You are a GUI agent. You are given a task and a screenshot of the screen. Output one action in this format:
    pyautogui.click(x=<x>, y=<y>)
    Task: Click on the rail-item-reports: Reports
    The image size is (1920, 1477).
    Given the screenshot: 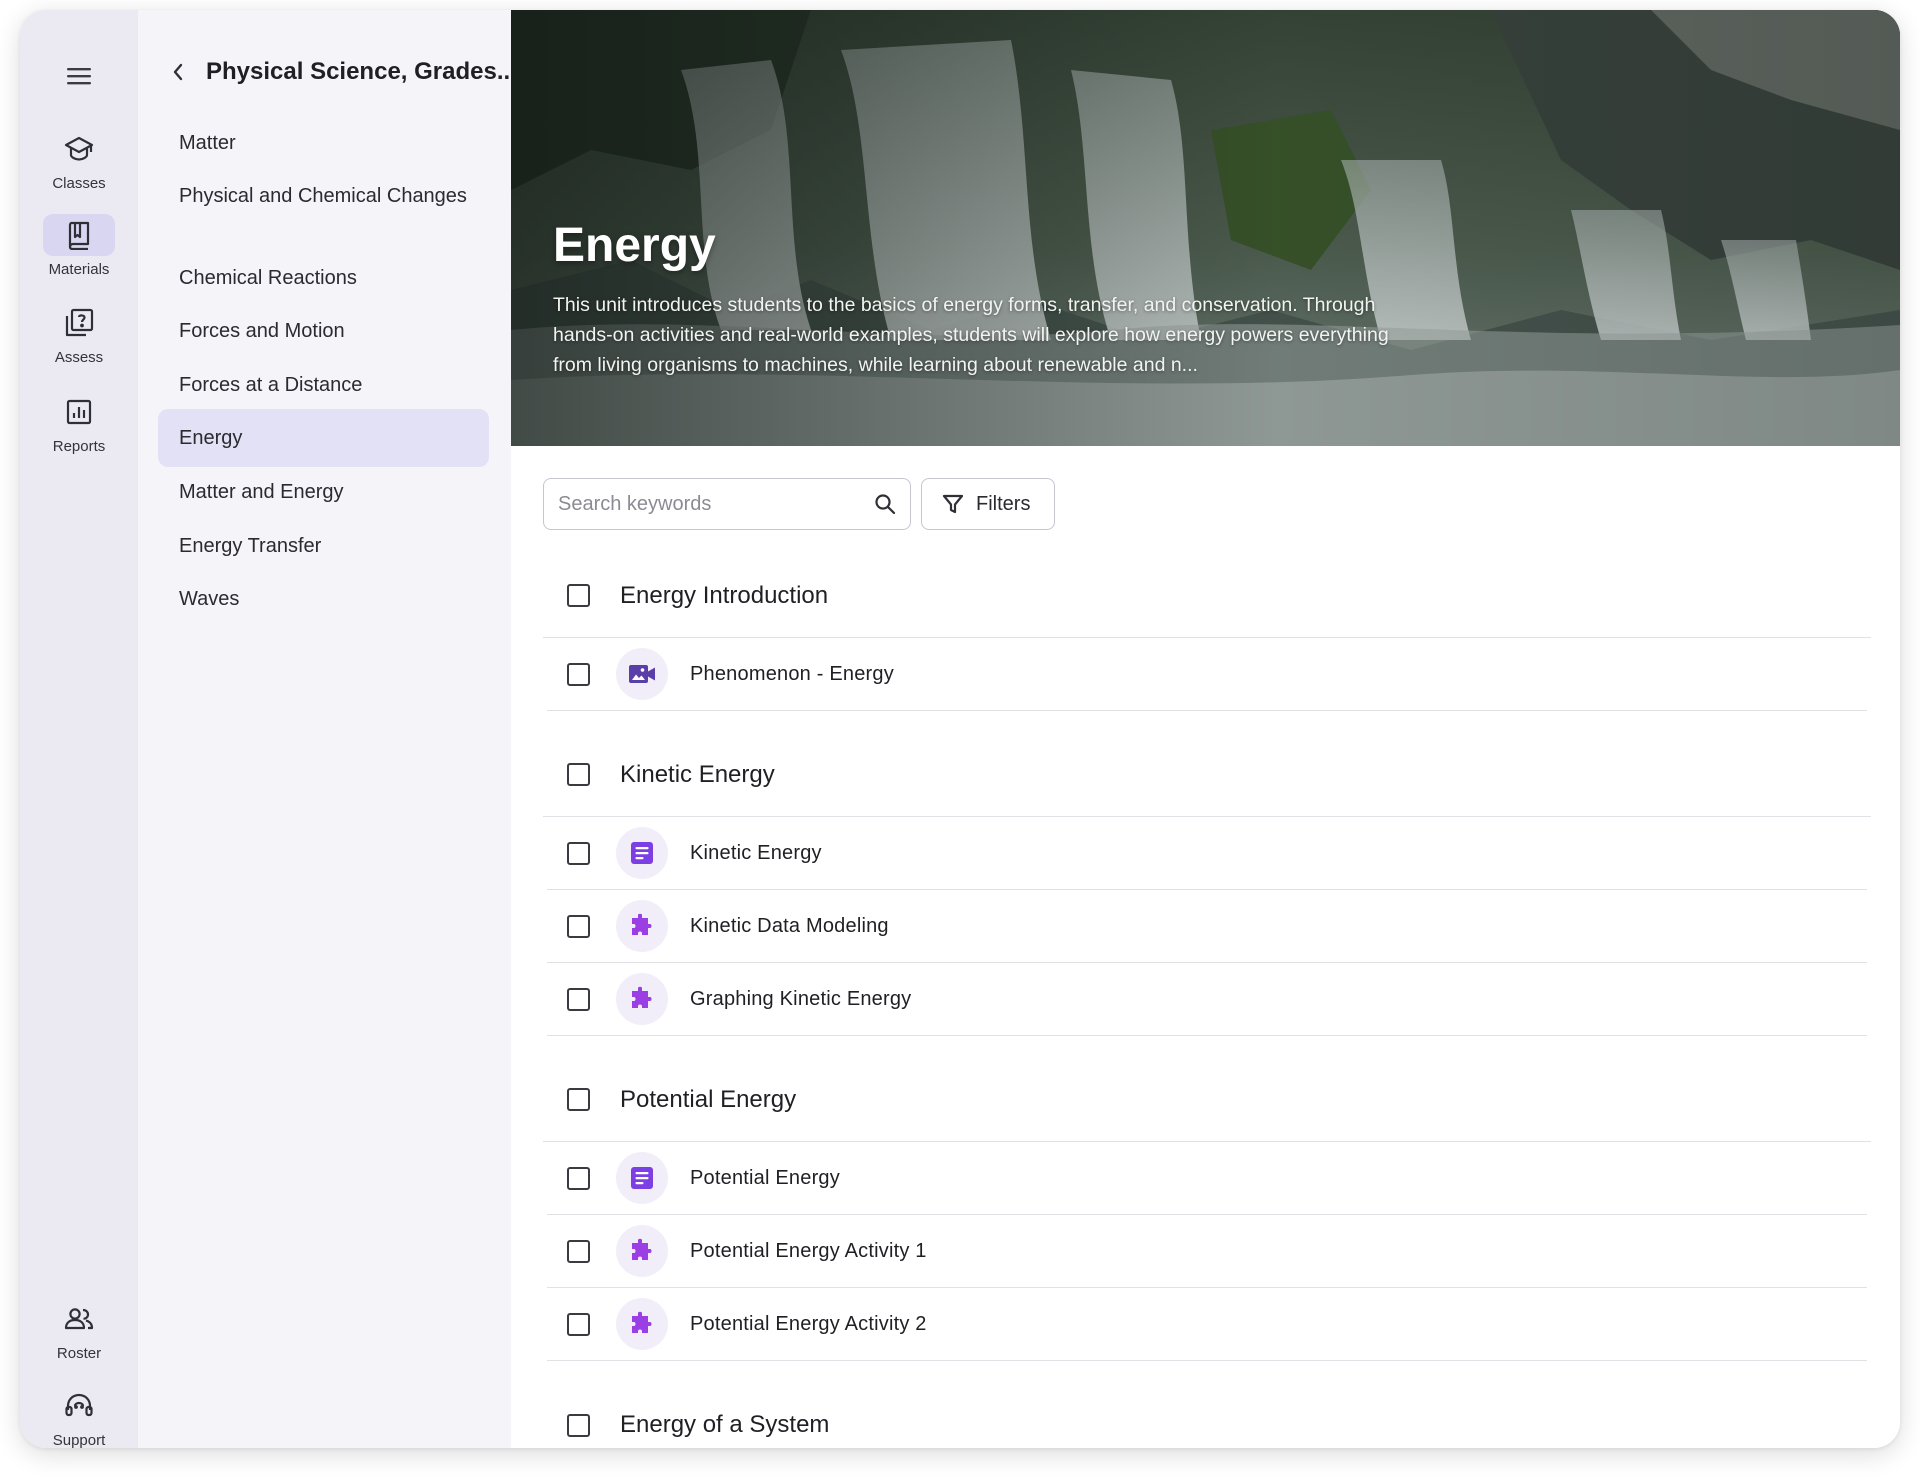 What is the action you would take?
    pyautogui.click(x=79, y=423)
    